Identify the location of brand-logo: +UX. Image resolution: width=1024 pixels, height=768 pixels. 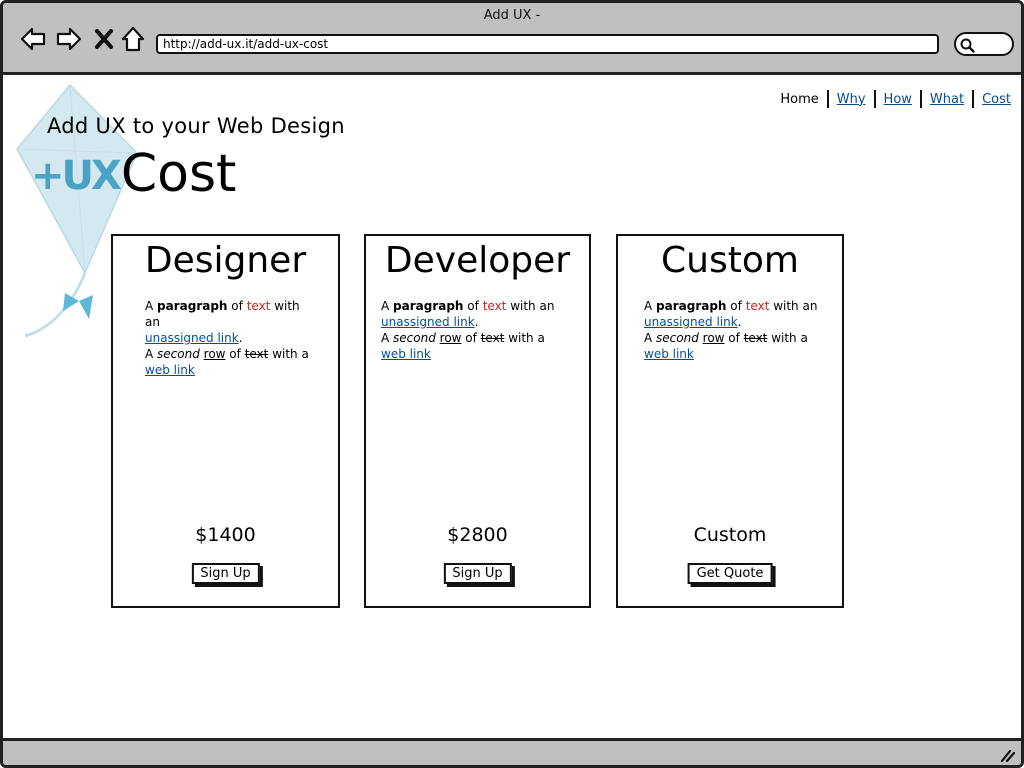
(76, 176).